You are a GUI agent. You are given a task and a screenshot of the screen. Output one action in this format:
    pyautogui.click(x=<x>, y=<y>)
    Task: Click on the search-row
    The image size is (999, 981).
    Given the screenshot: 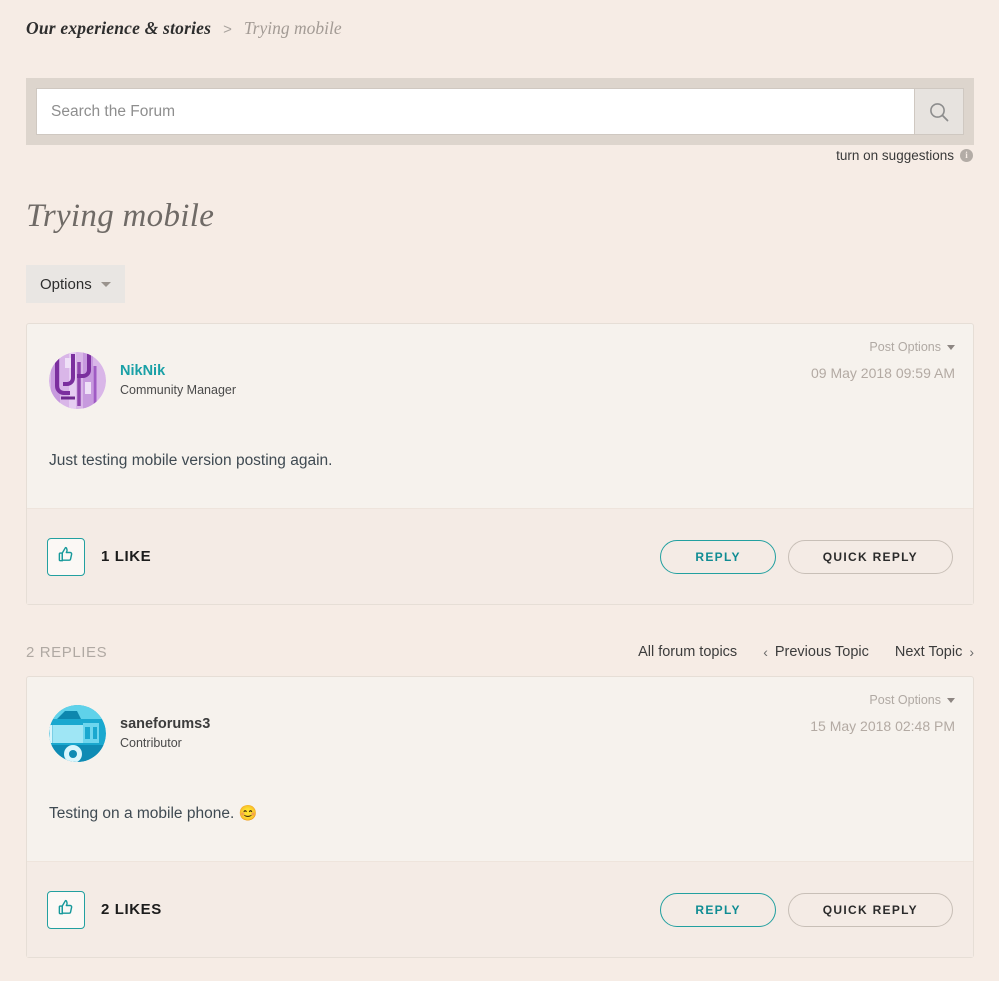 What is the action you would take?
    pyautogui.click(x=500, y=111)
    